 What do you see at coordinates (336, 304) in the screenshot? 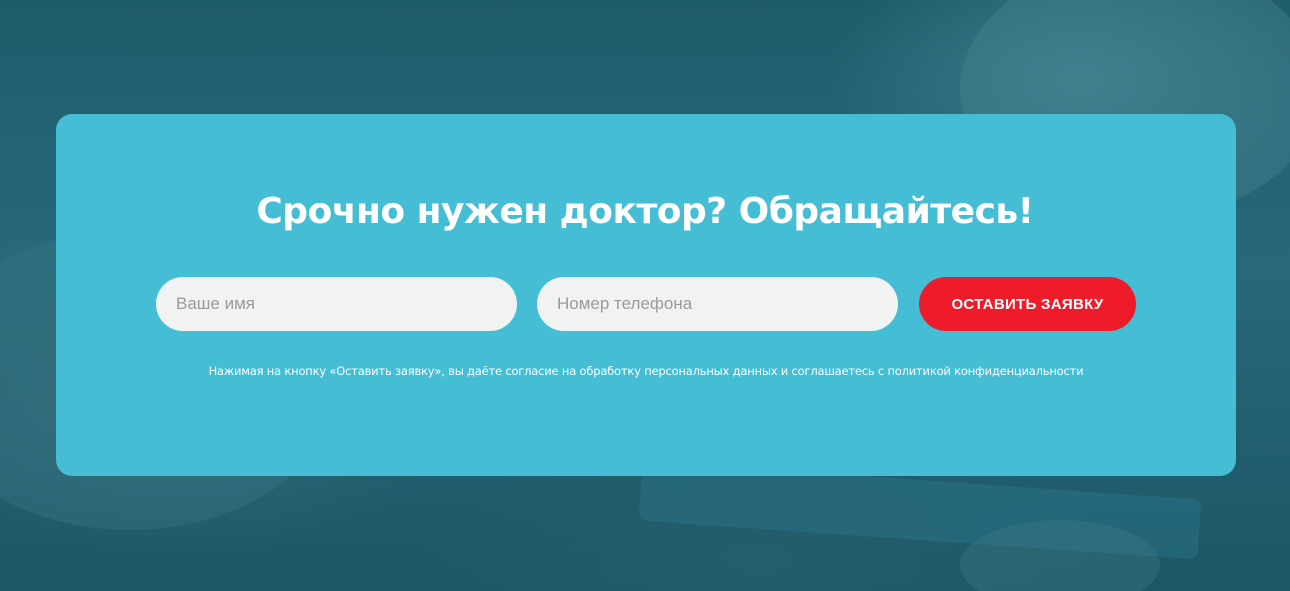
I see `name-input` at bounding box center [336, 304].